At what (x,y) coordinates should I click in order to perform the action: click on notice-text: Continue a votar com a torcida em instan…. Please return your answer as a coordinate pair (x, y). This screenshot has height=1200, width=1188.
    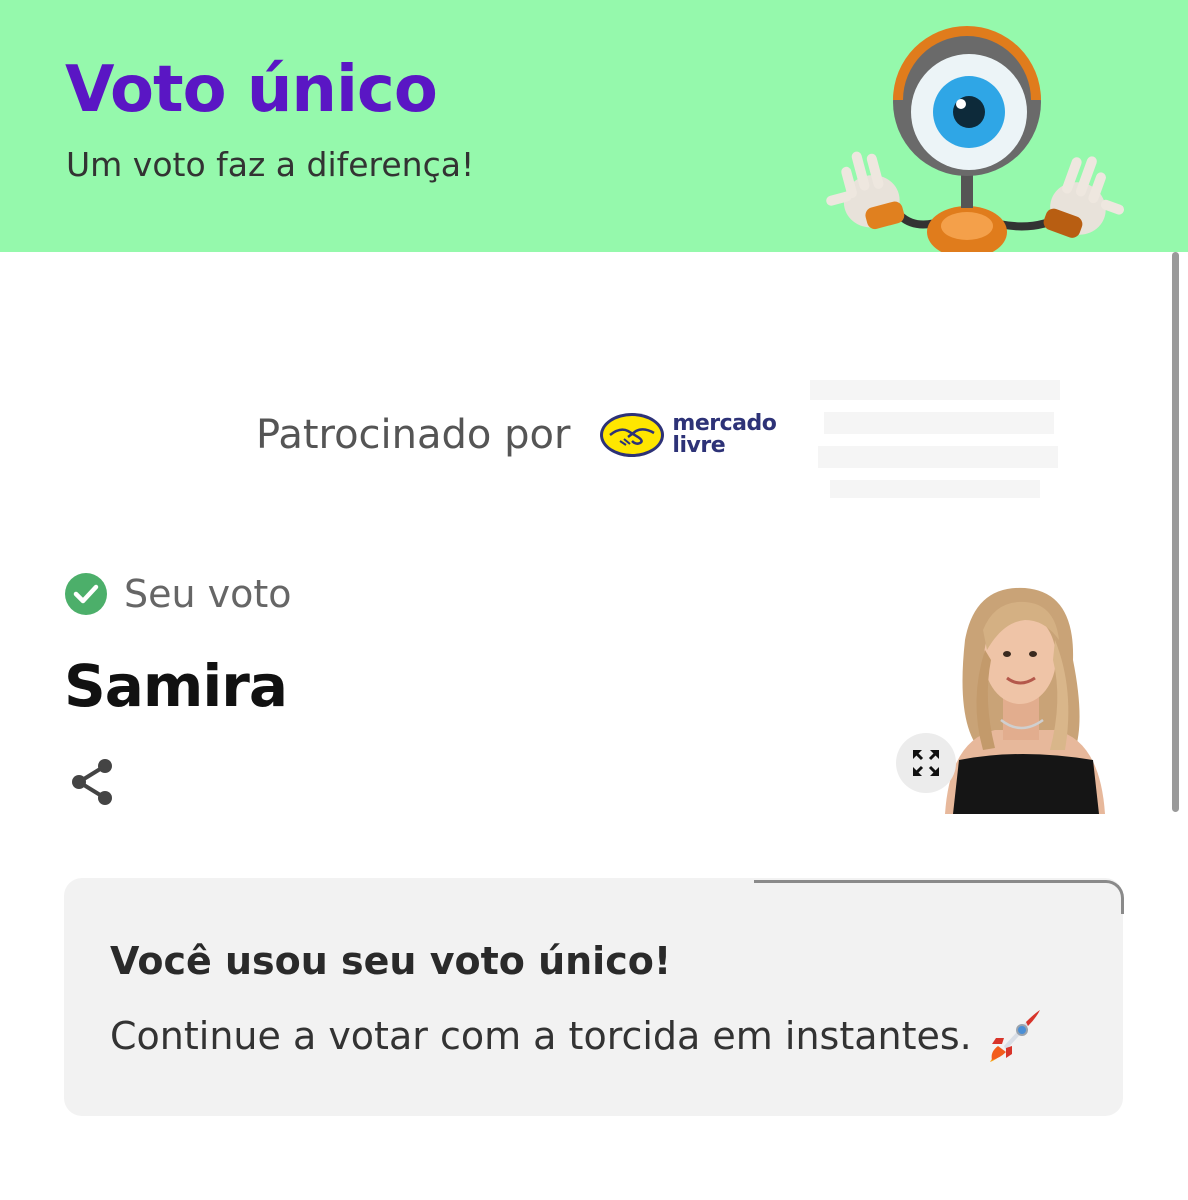
    Looking at the image, I should click on (541, 1036).